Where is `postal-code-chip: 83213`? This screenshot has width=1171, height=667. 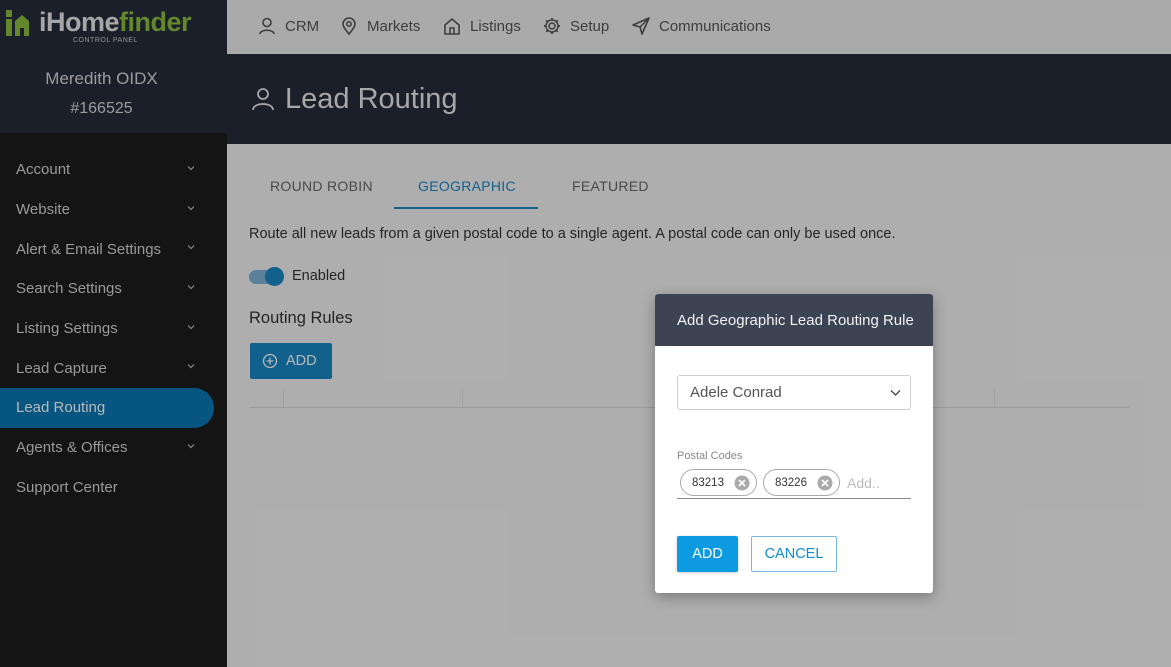
postal-code-chip: 83213 is located at coordinates (718, 482).